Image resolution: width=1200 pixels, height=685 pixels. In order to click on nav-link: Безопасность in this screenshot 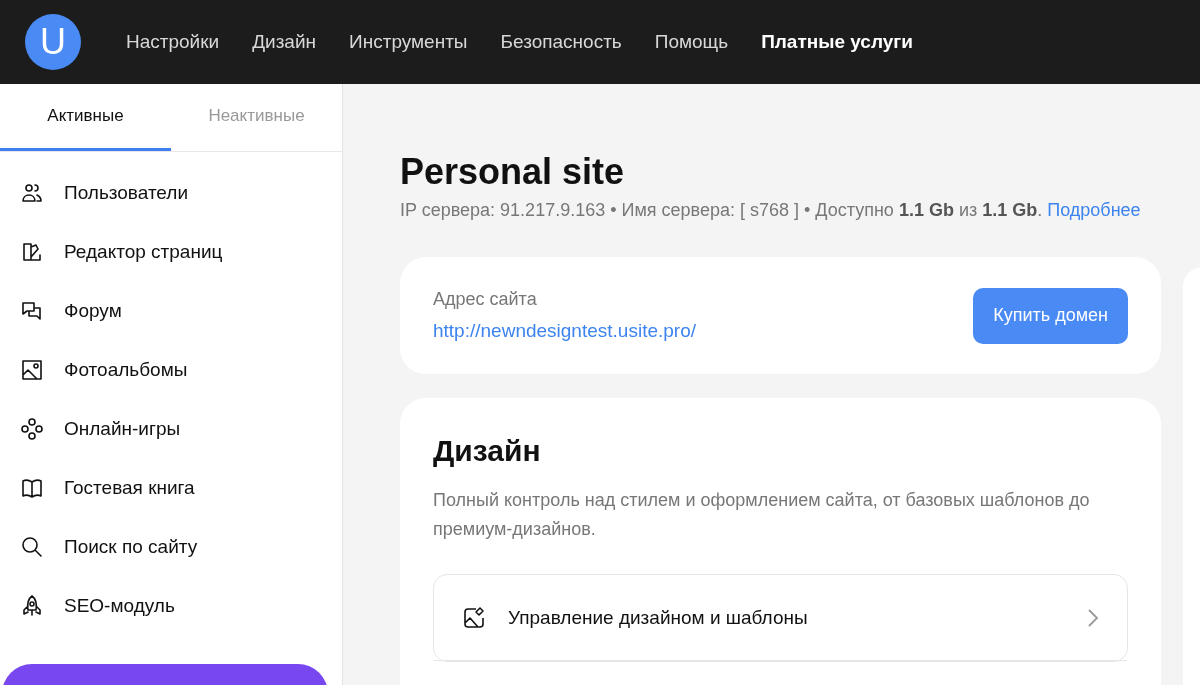, I will do `click(561, 42)`.